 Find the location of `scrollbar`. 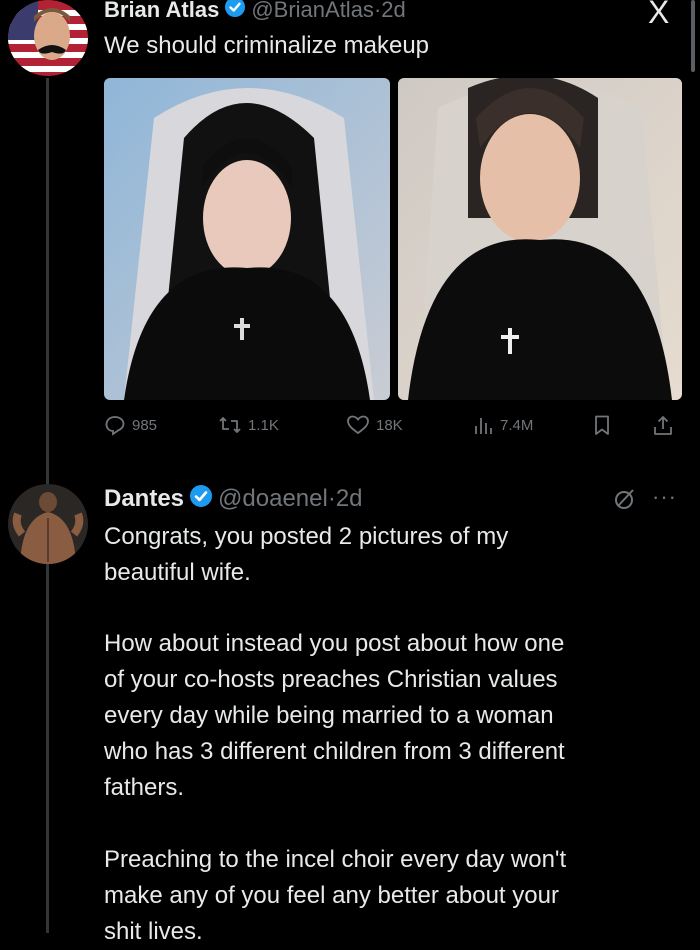

scrollbar is located at coordinates (693, 36).